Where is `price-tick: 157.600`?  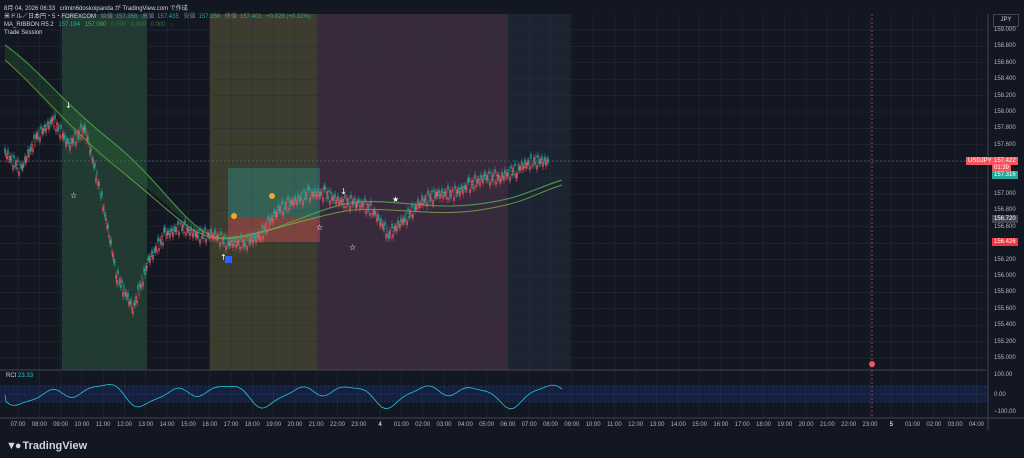
price-tick: 157.600 is located at coordinates (1005, 144).